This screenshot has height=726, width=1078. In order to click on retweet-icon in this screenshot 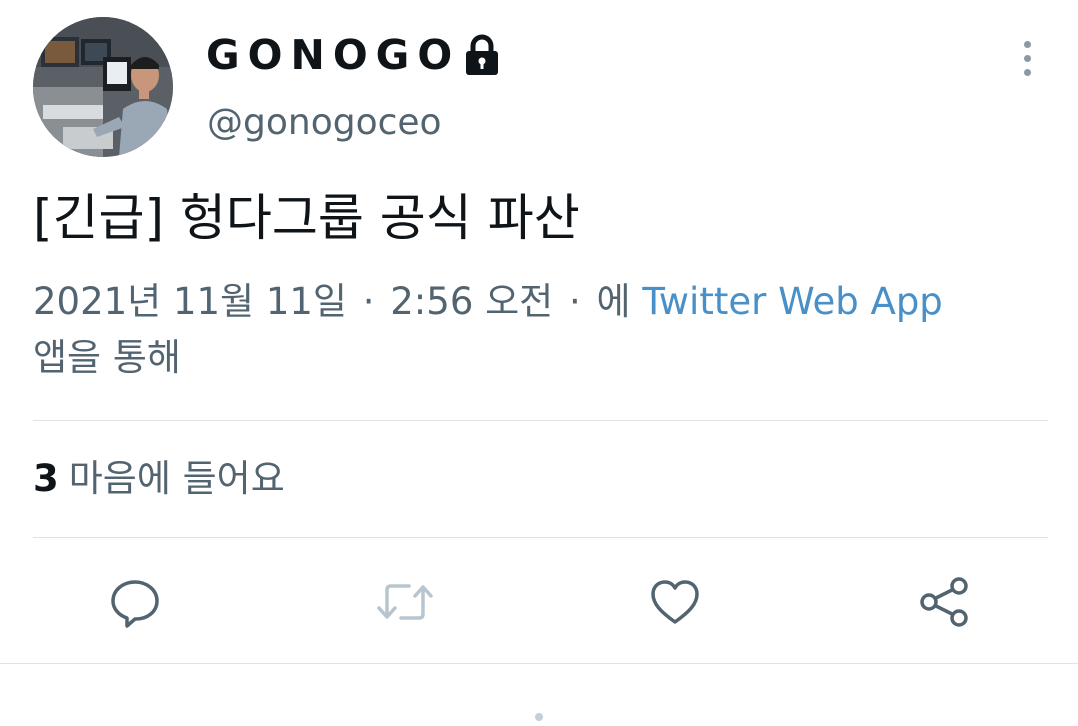, I will do `click(405, 602)`.